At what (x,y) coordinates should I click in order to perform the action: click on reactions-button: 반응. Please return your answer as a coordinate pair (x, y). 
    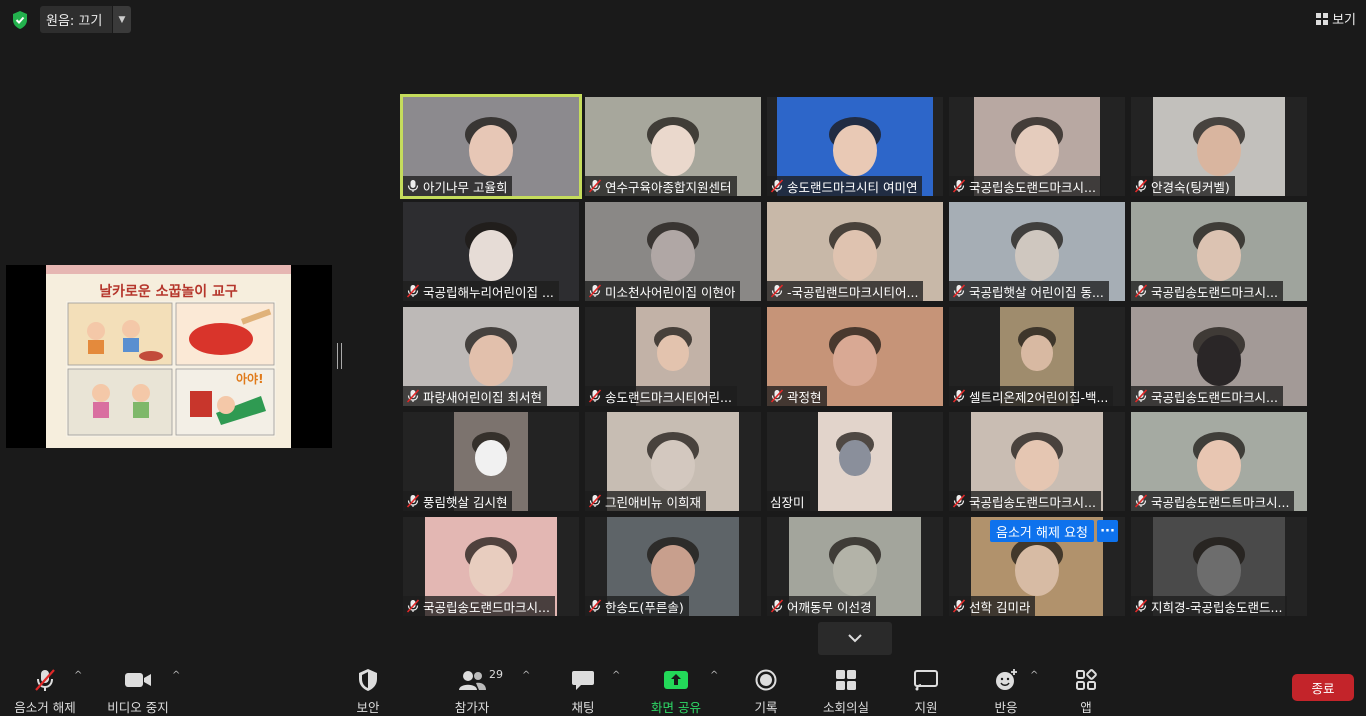
    Looking at the image, I should click on (1006, 686).